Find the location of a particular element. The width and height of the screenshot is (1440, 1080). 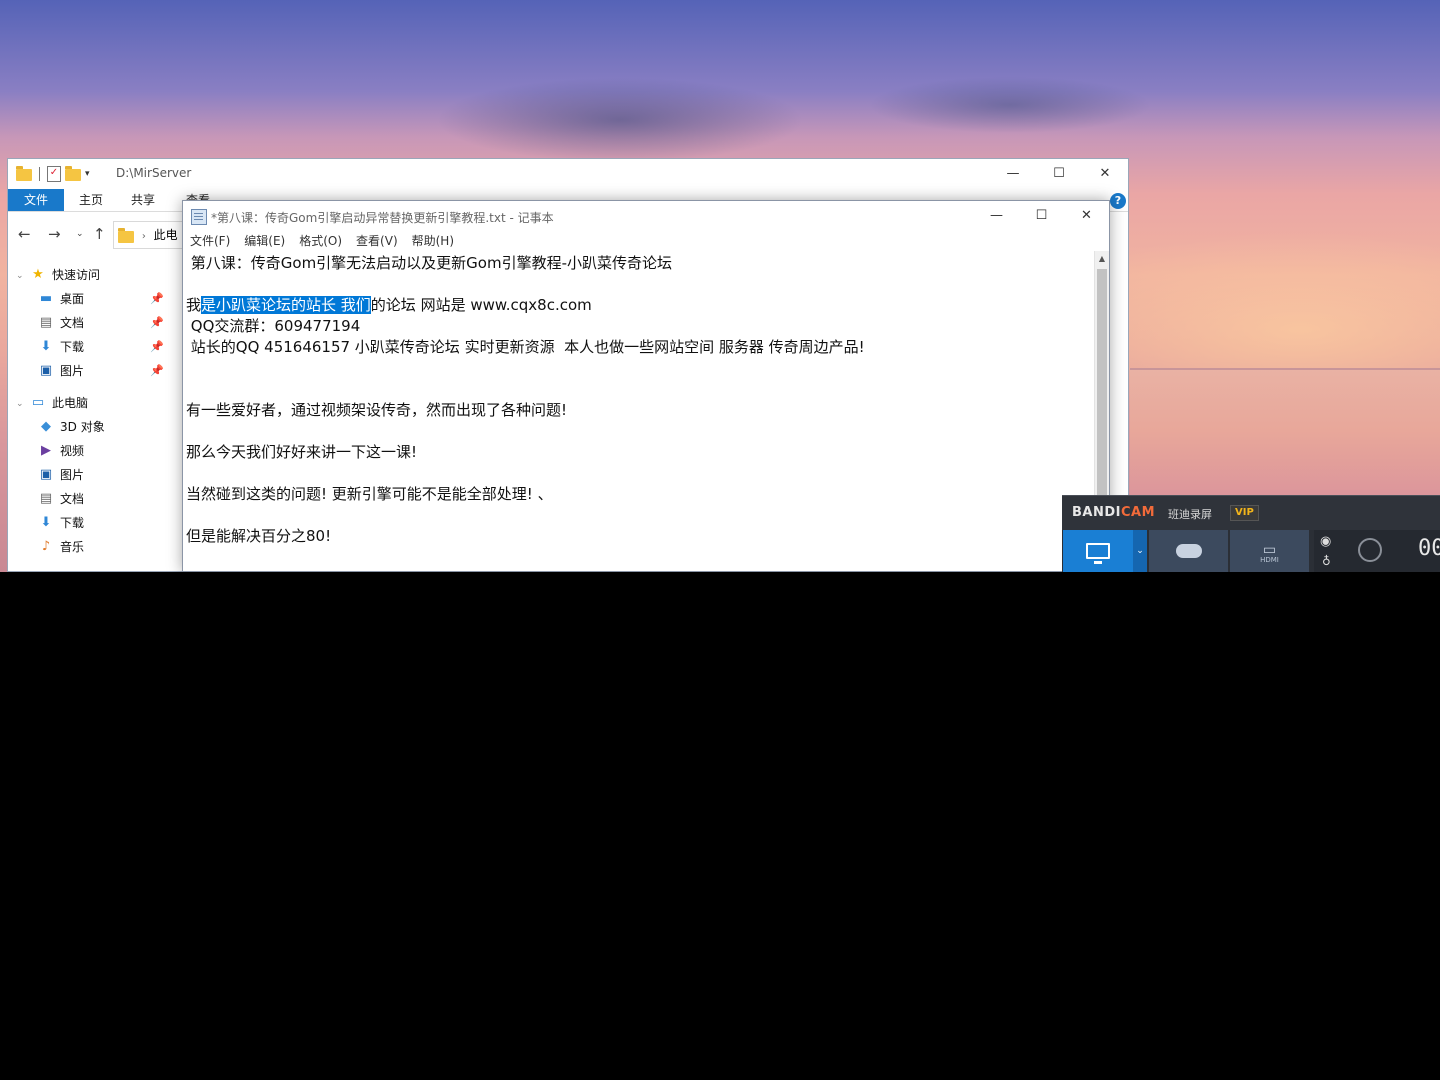

quick-access-expand-icon: ⌄ is located at coordinates (20, 276).